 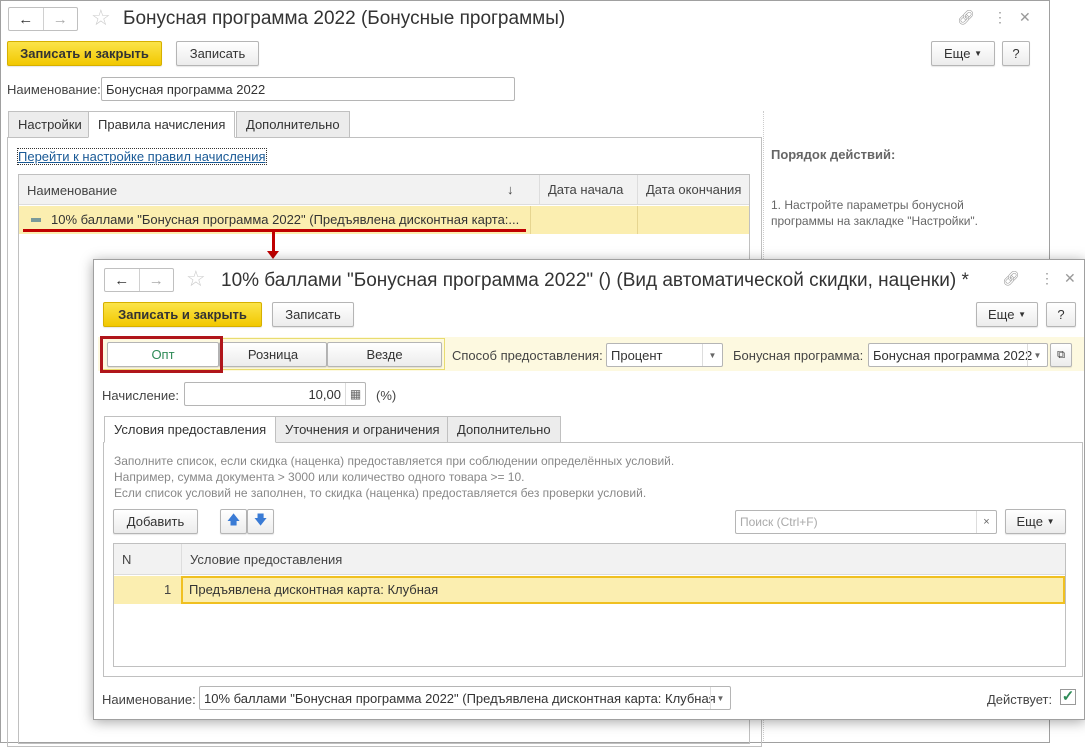 What do you see at coordinates (779, 522) in the screenshot?
I see `search-placeholder: Поиск (Ctrl+F)` at bounding box center [779, 522].